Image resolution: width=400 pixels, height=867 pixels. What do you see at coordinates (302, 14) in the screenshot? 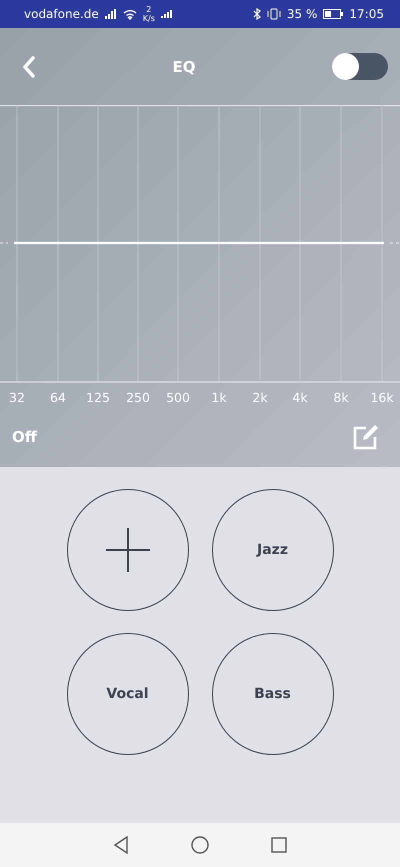
I see `battery-percent: 35 %` at bounding box center [302, 14].